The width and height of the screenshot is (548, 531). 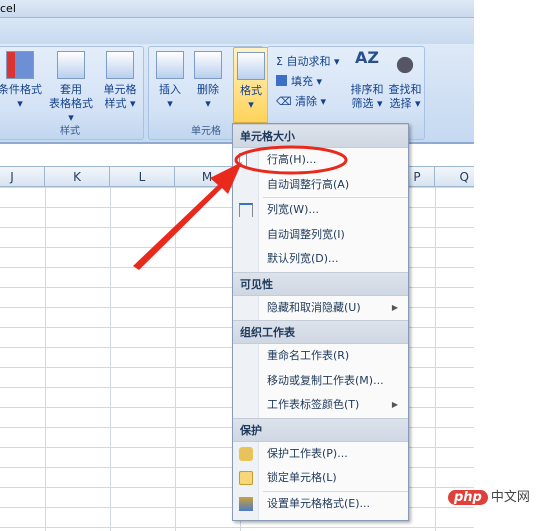 What do you see at coordinates (291, 160) in the screenshot?
I see `highlight-ellipse` at bounding box center [291, 160].